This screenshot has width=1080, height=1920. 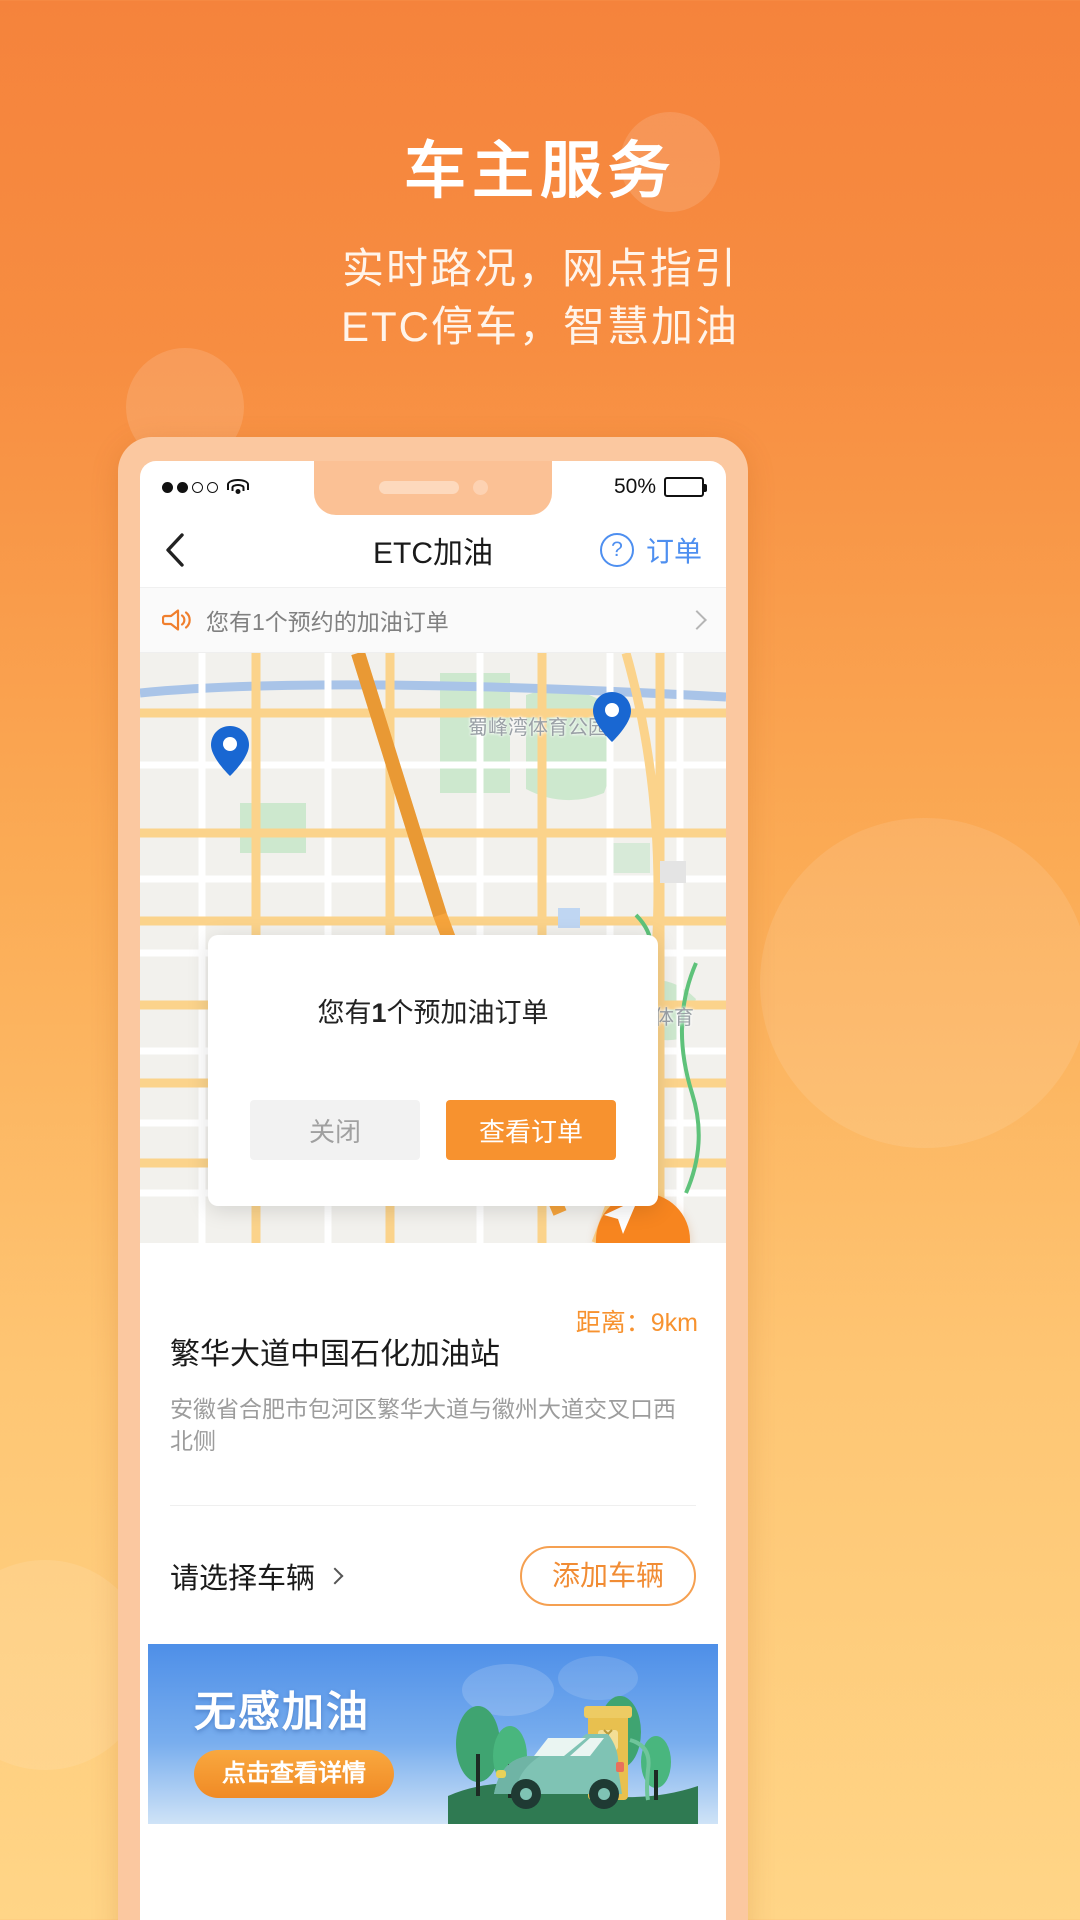 What do you see at coordinates (539, 269) in the screenshot?
I see `promo-subtitle-line1: 实时路况，网点指引` at bounding box center [539, 269].